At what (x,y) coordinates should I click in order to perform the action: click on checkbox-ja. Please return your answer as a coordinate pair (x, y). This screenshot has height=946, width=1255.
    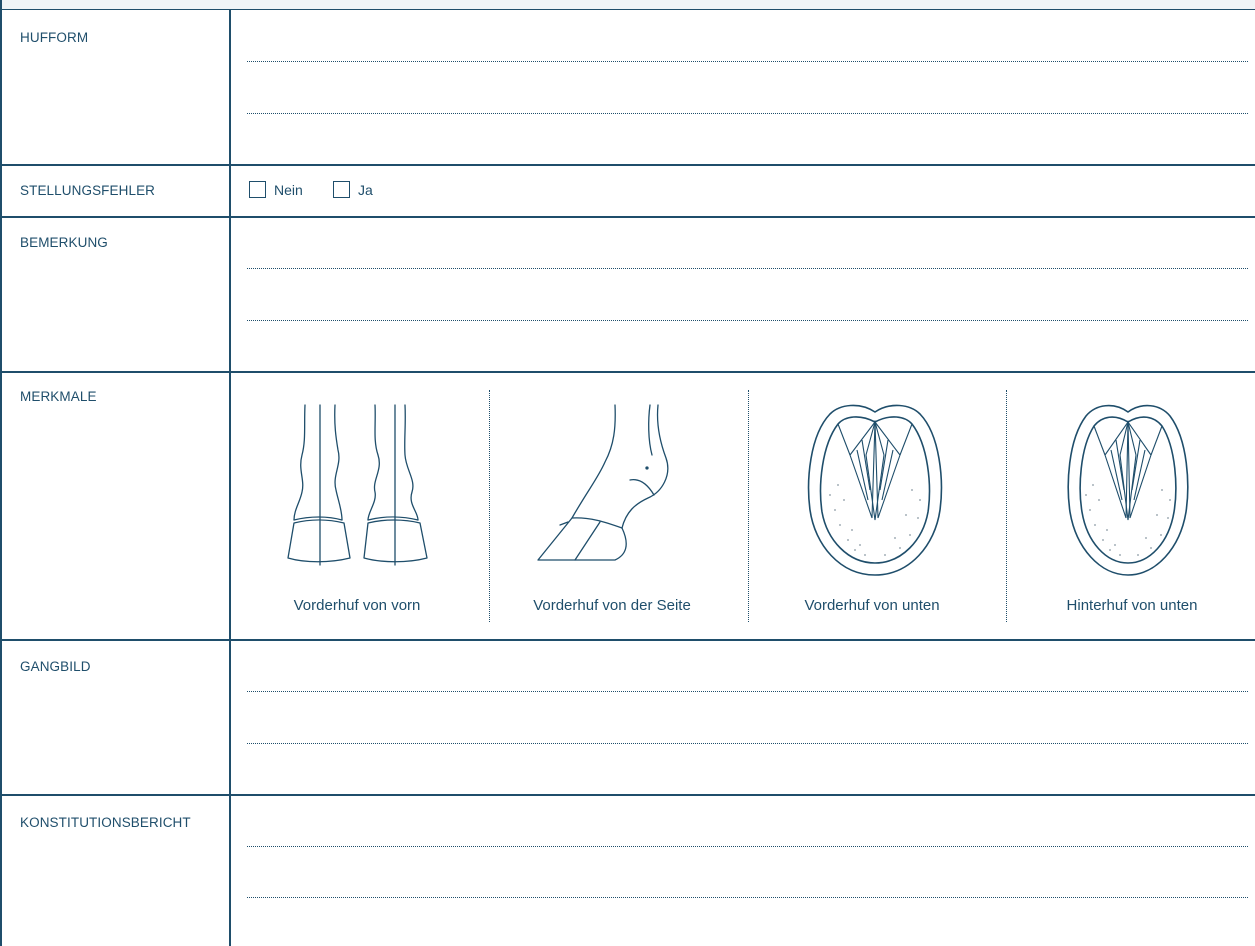
    Looking at the image, I should click on (341, 189).